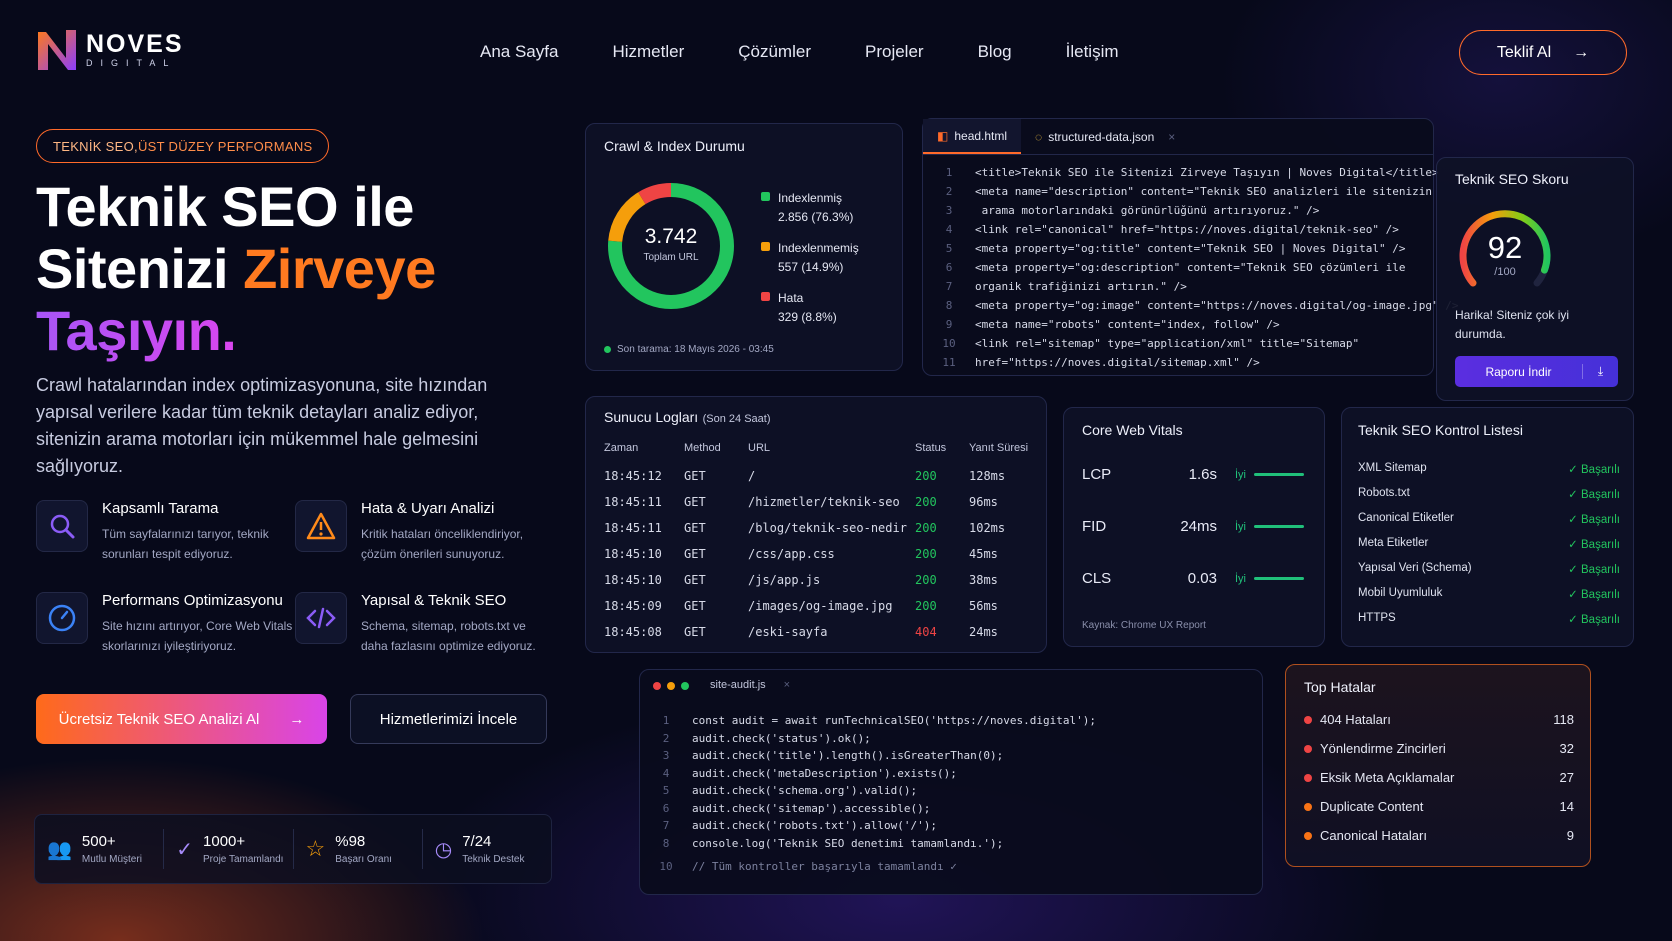  I want to click on log-row: 18:45:10 GET/css/app.css 200 45ms, so click(819, 554).